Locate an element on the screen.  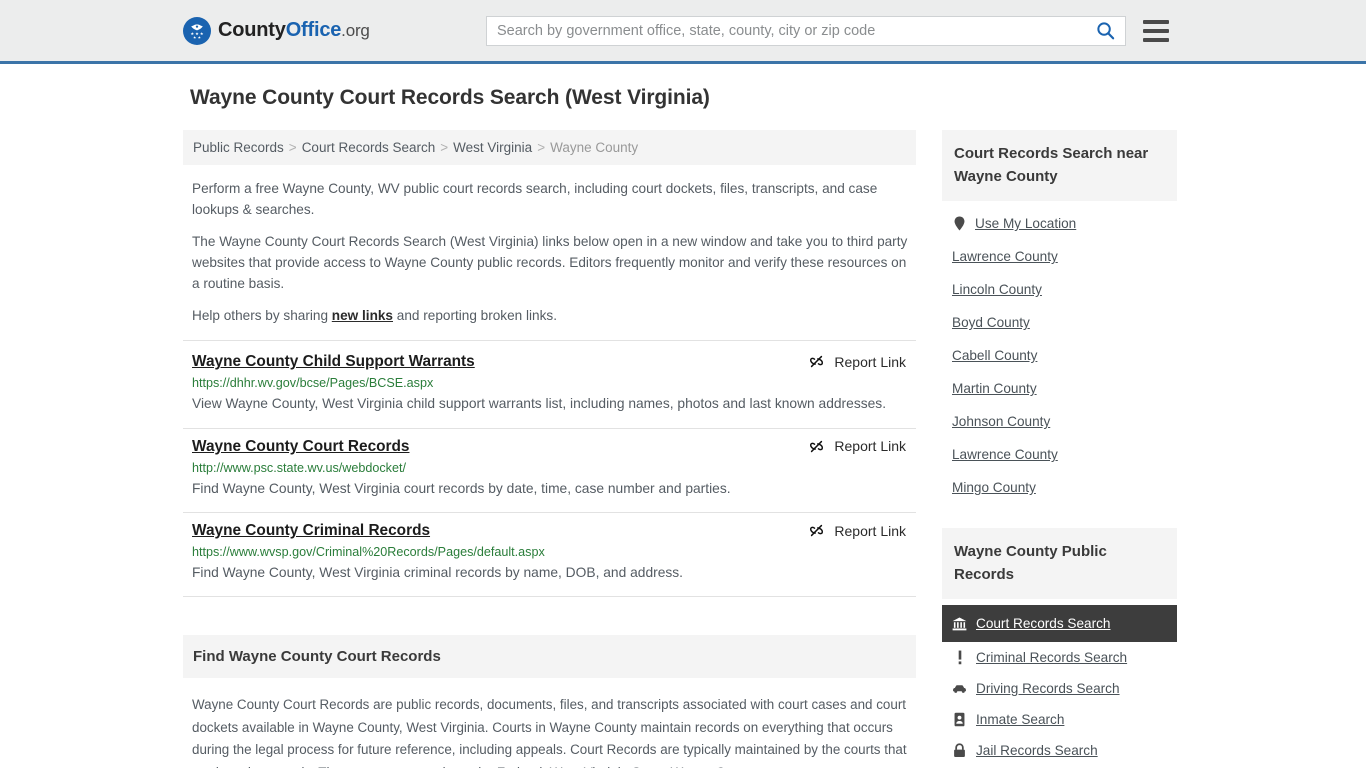
sidebar-item-county: Boyd County is located at coordinates (1059, 322).